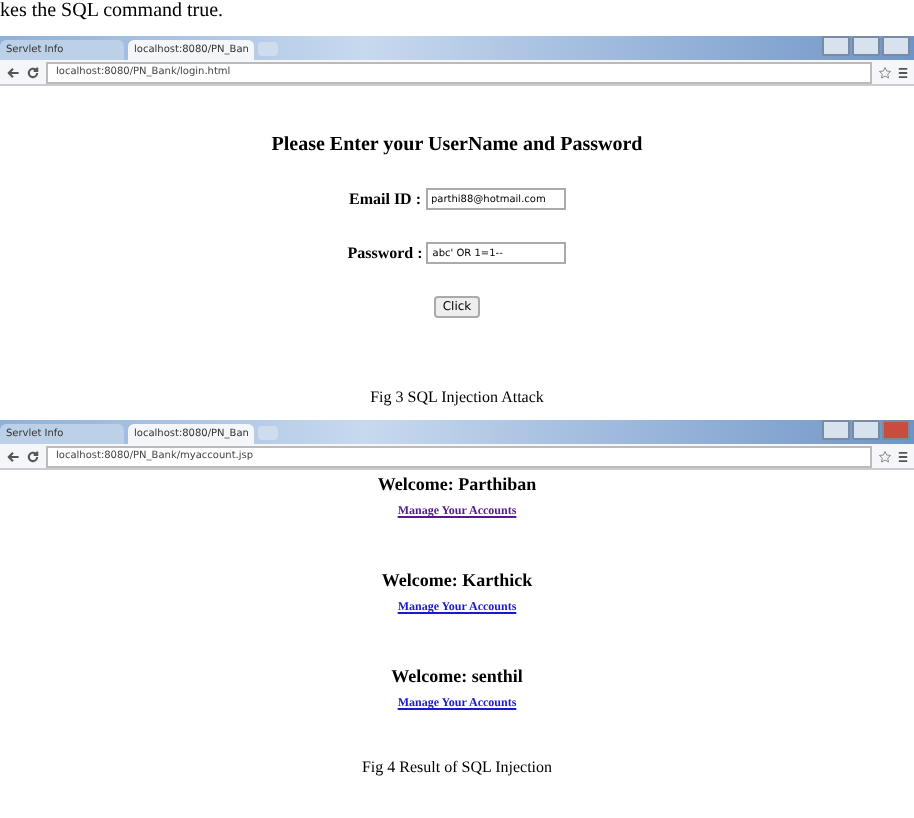  I want to click on page-heading: Please Enter your UserName and Password, so click(457, 145).